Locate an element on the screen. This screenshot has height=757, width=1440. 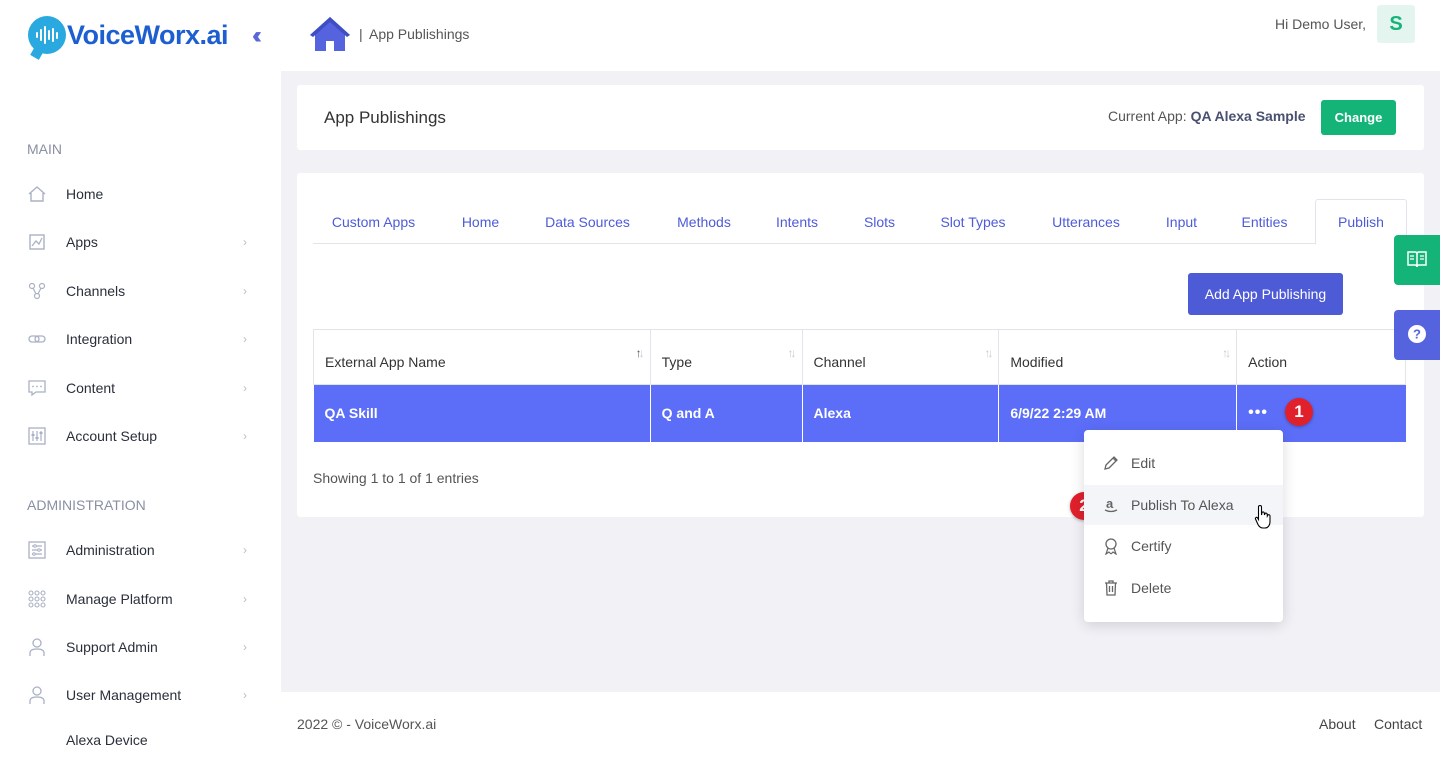
column-header-label: External App Name is located at coordinates (385, 362).